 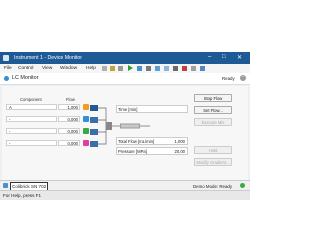 I want to click on flow-header: Flow, so click(x=70, y=99).